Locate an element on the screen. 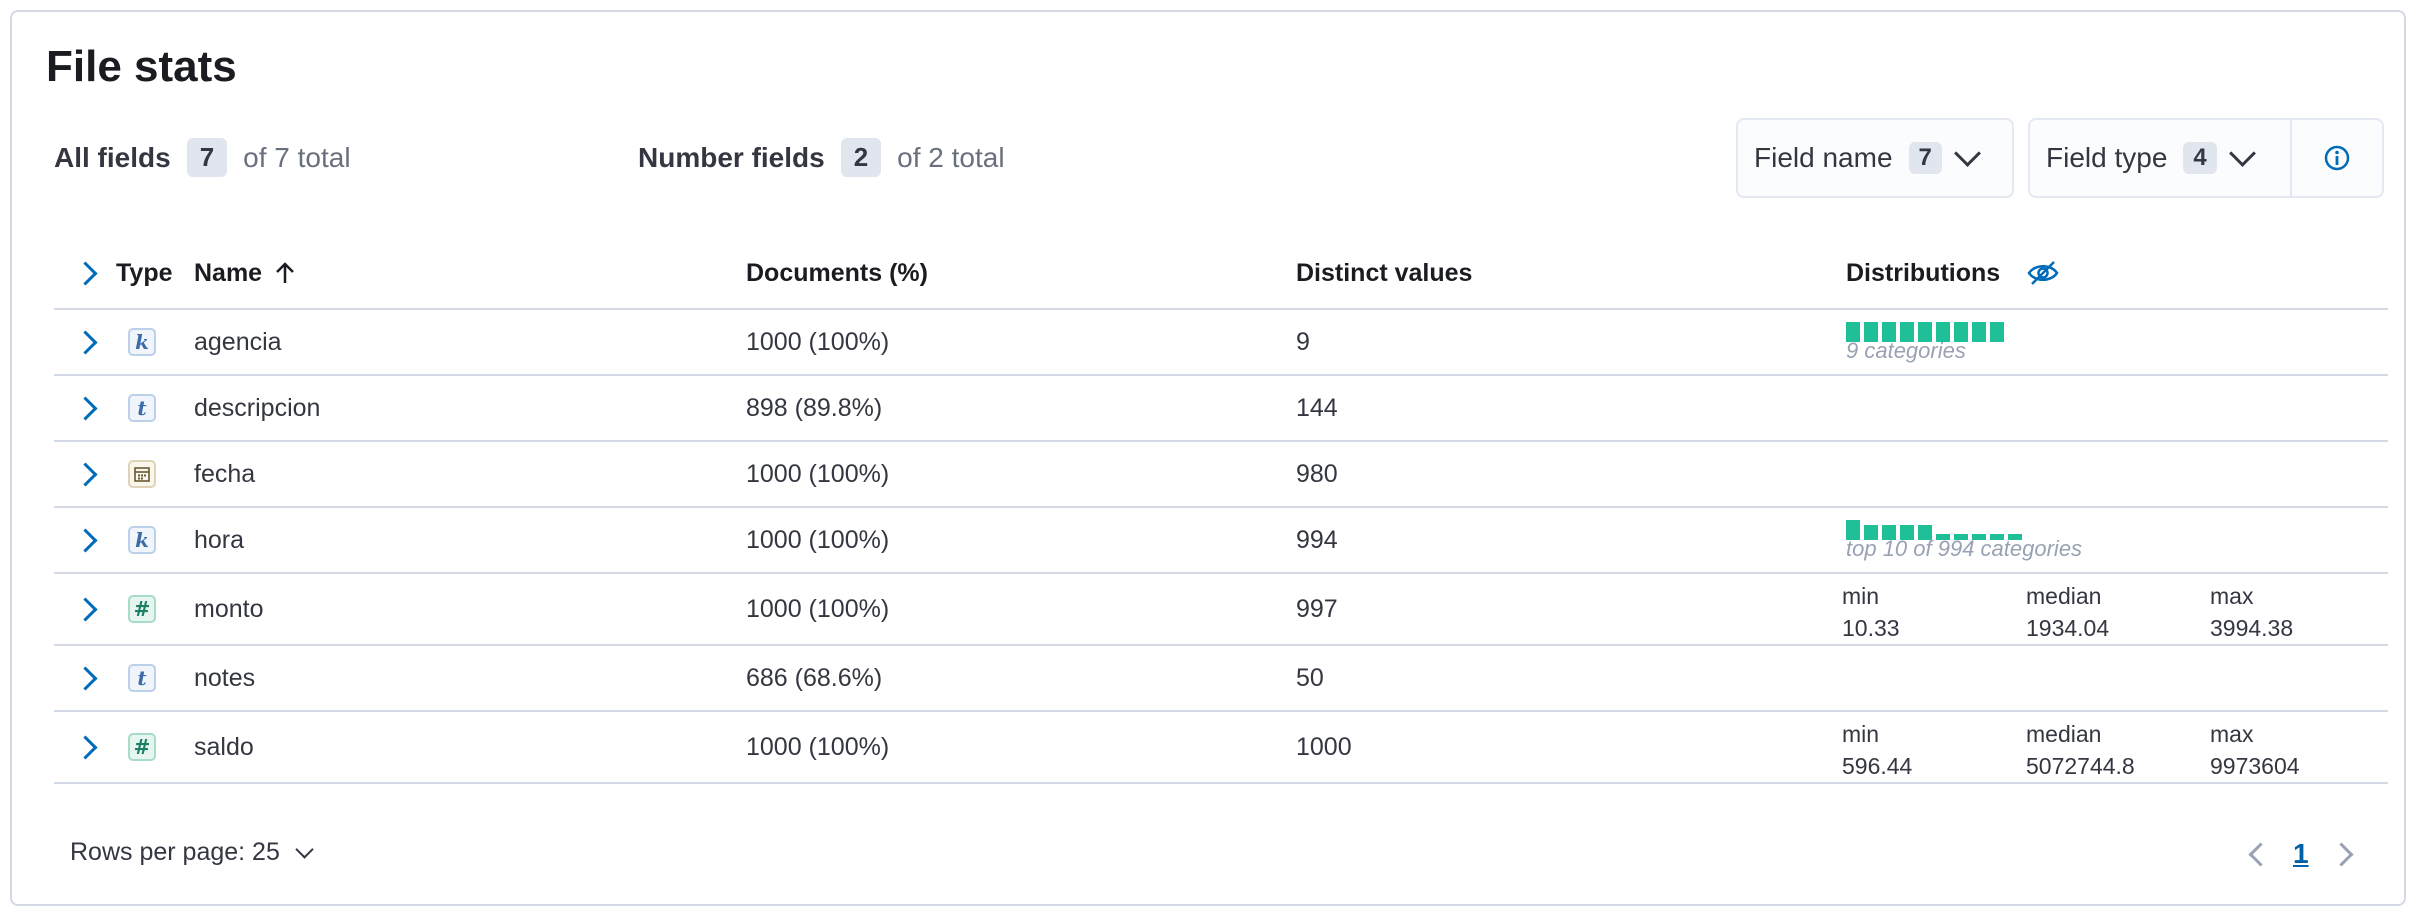 The image size is (2416, 912). field-name: agencia is located at coordinates (238, 341).